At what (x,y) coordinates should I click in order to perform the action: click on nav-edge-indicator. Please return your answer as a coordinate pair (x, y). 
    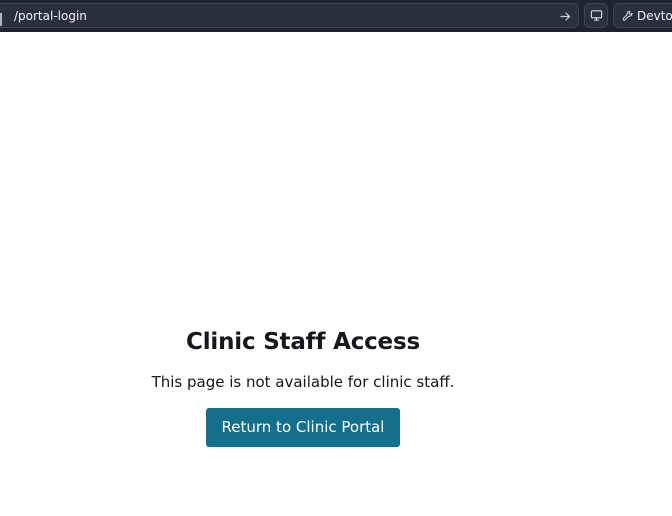
    Looking at the image, I should click on (1, 19).